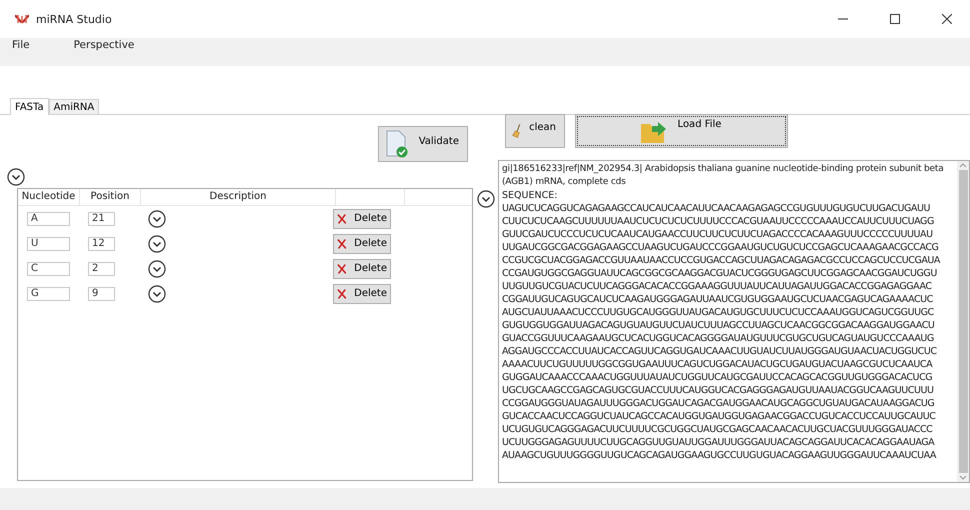 This screenshot has height=510, width=970. Describe the element at coordinates (101, 293) in the screenshot. I see `position-field: 9` at that location.